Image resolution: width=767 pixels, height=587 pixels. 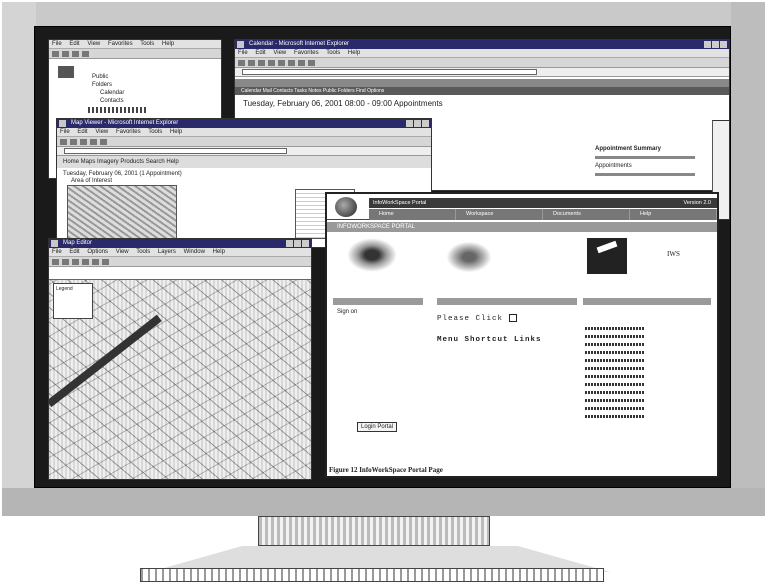 What do you see at coordinates (194, 252) in the screenshot?
I see `menu-window: Window` at bounding box center [194, 252].